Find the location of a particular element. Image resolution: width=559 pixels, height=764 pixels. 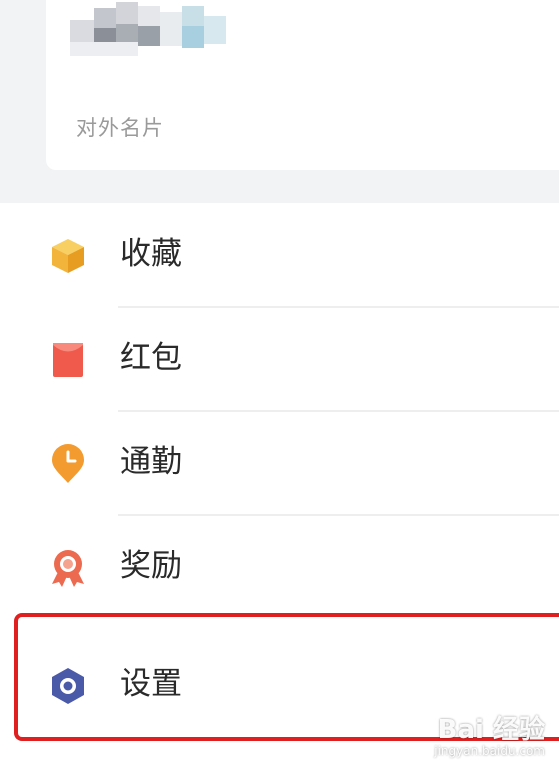

watermark-url: jingyan.baidu.com is located at coordinates (489, 751).